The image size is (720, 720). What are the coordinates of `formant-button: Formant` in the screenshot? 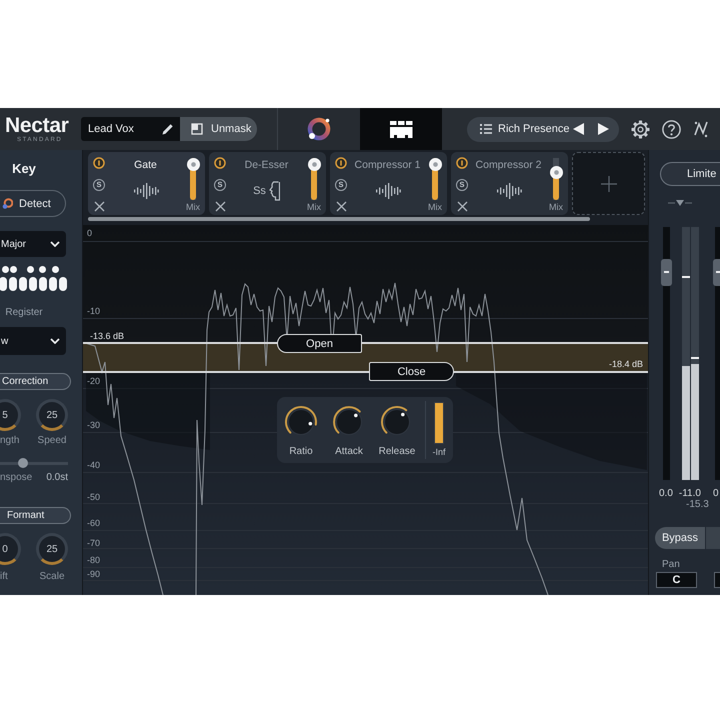 It's located at (35, 515).